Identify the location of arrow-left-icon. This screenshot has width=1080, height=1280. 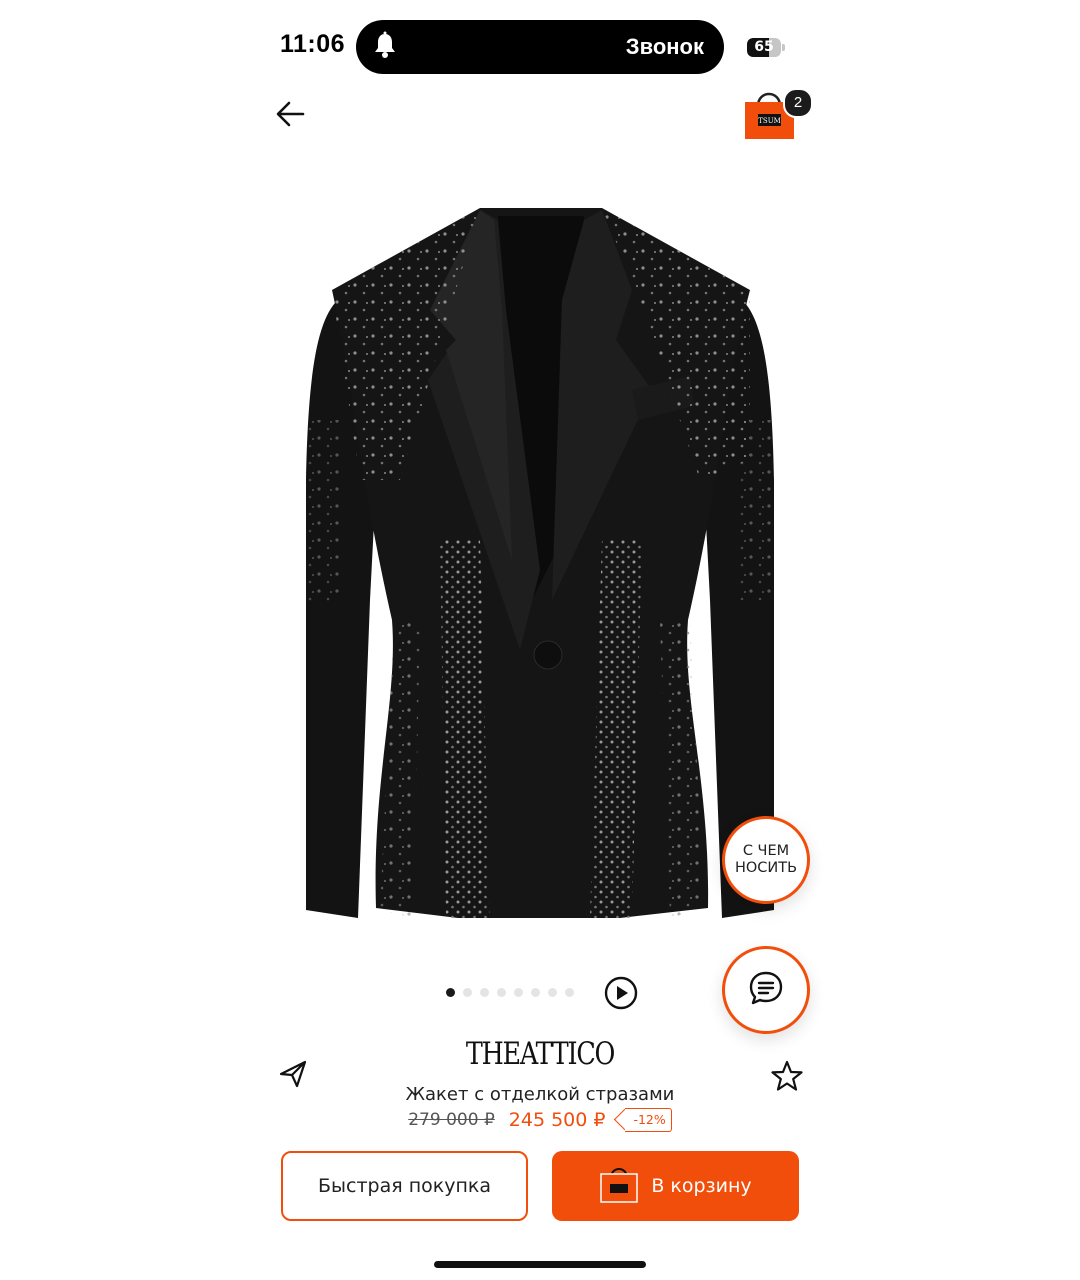
(291, 114).